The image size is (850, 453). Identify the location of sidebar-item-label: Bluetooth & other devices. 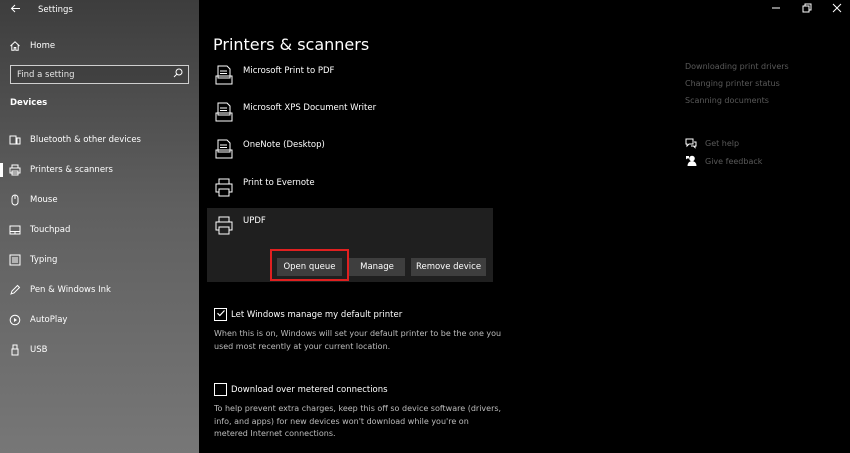
(85, 140).